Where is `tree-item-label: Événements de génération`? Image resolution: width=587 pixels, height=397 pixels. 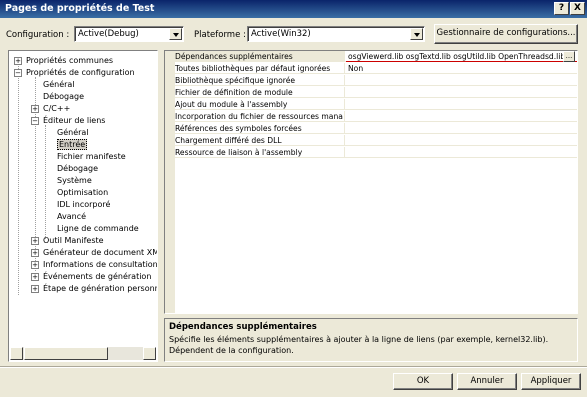 tree-item-label: Événements de génération is located at coordinates (97, 276).